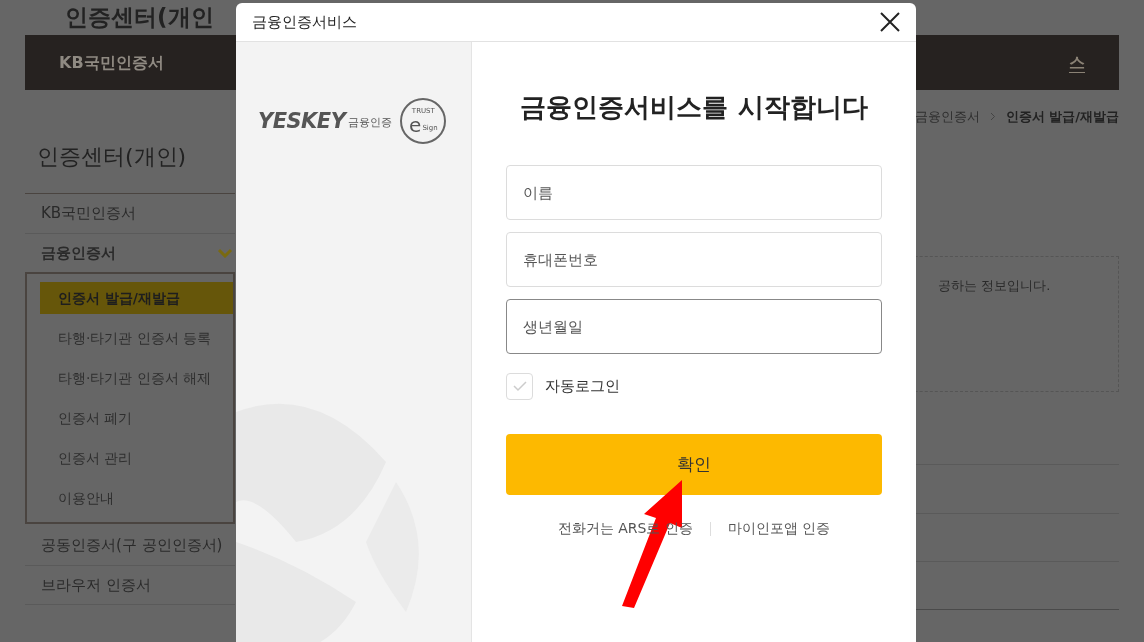 Image resolution: width=1144 pixels, height=642 pixels. What do you see at coordinates (136, 338) in the screenshot?
I see `submenu-item: 타행·타기관 인증서 등록` at bounding box center [136, 338].